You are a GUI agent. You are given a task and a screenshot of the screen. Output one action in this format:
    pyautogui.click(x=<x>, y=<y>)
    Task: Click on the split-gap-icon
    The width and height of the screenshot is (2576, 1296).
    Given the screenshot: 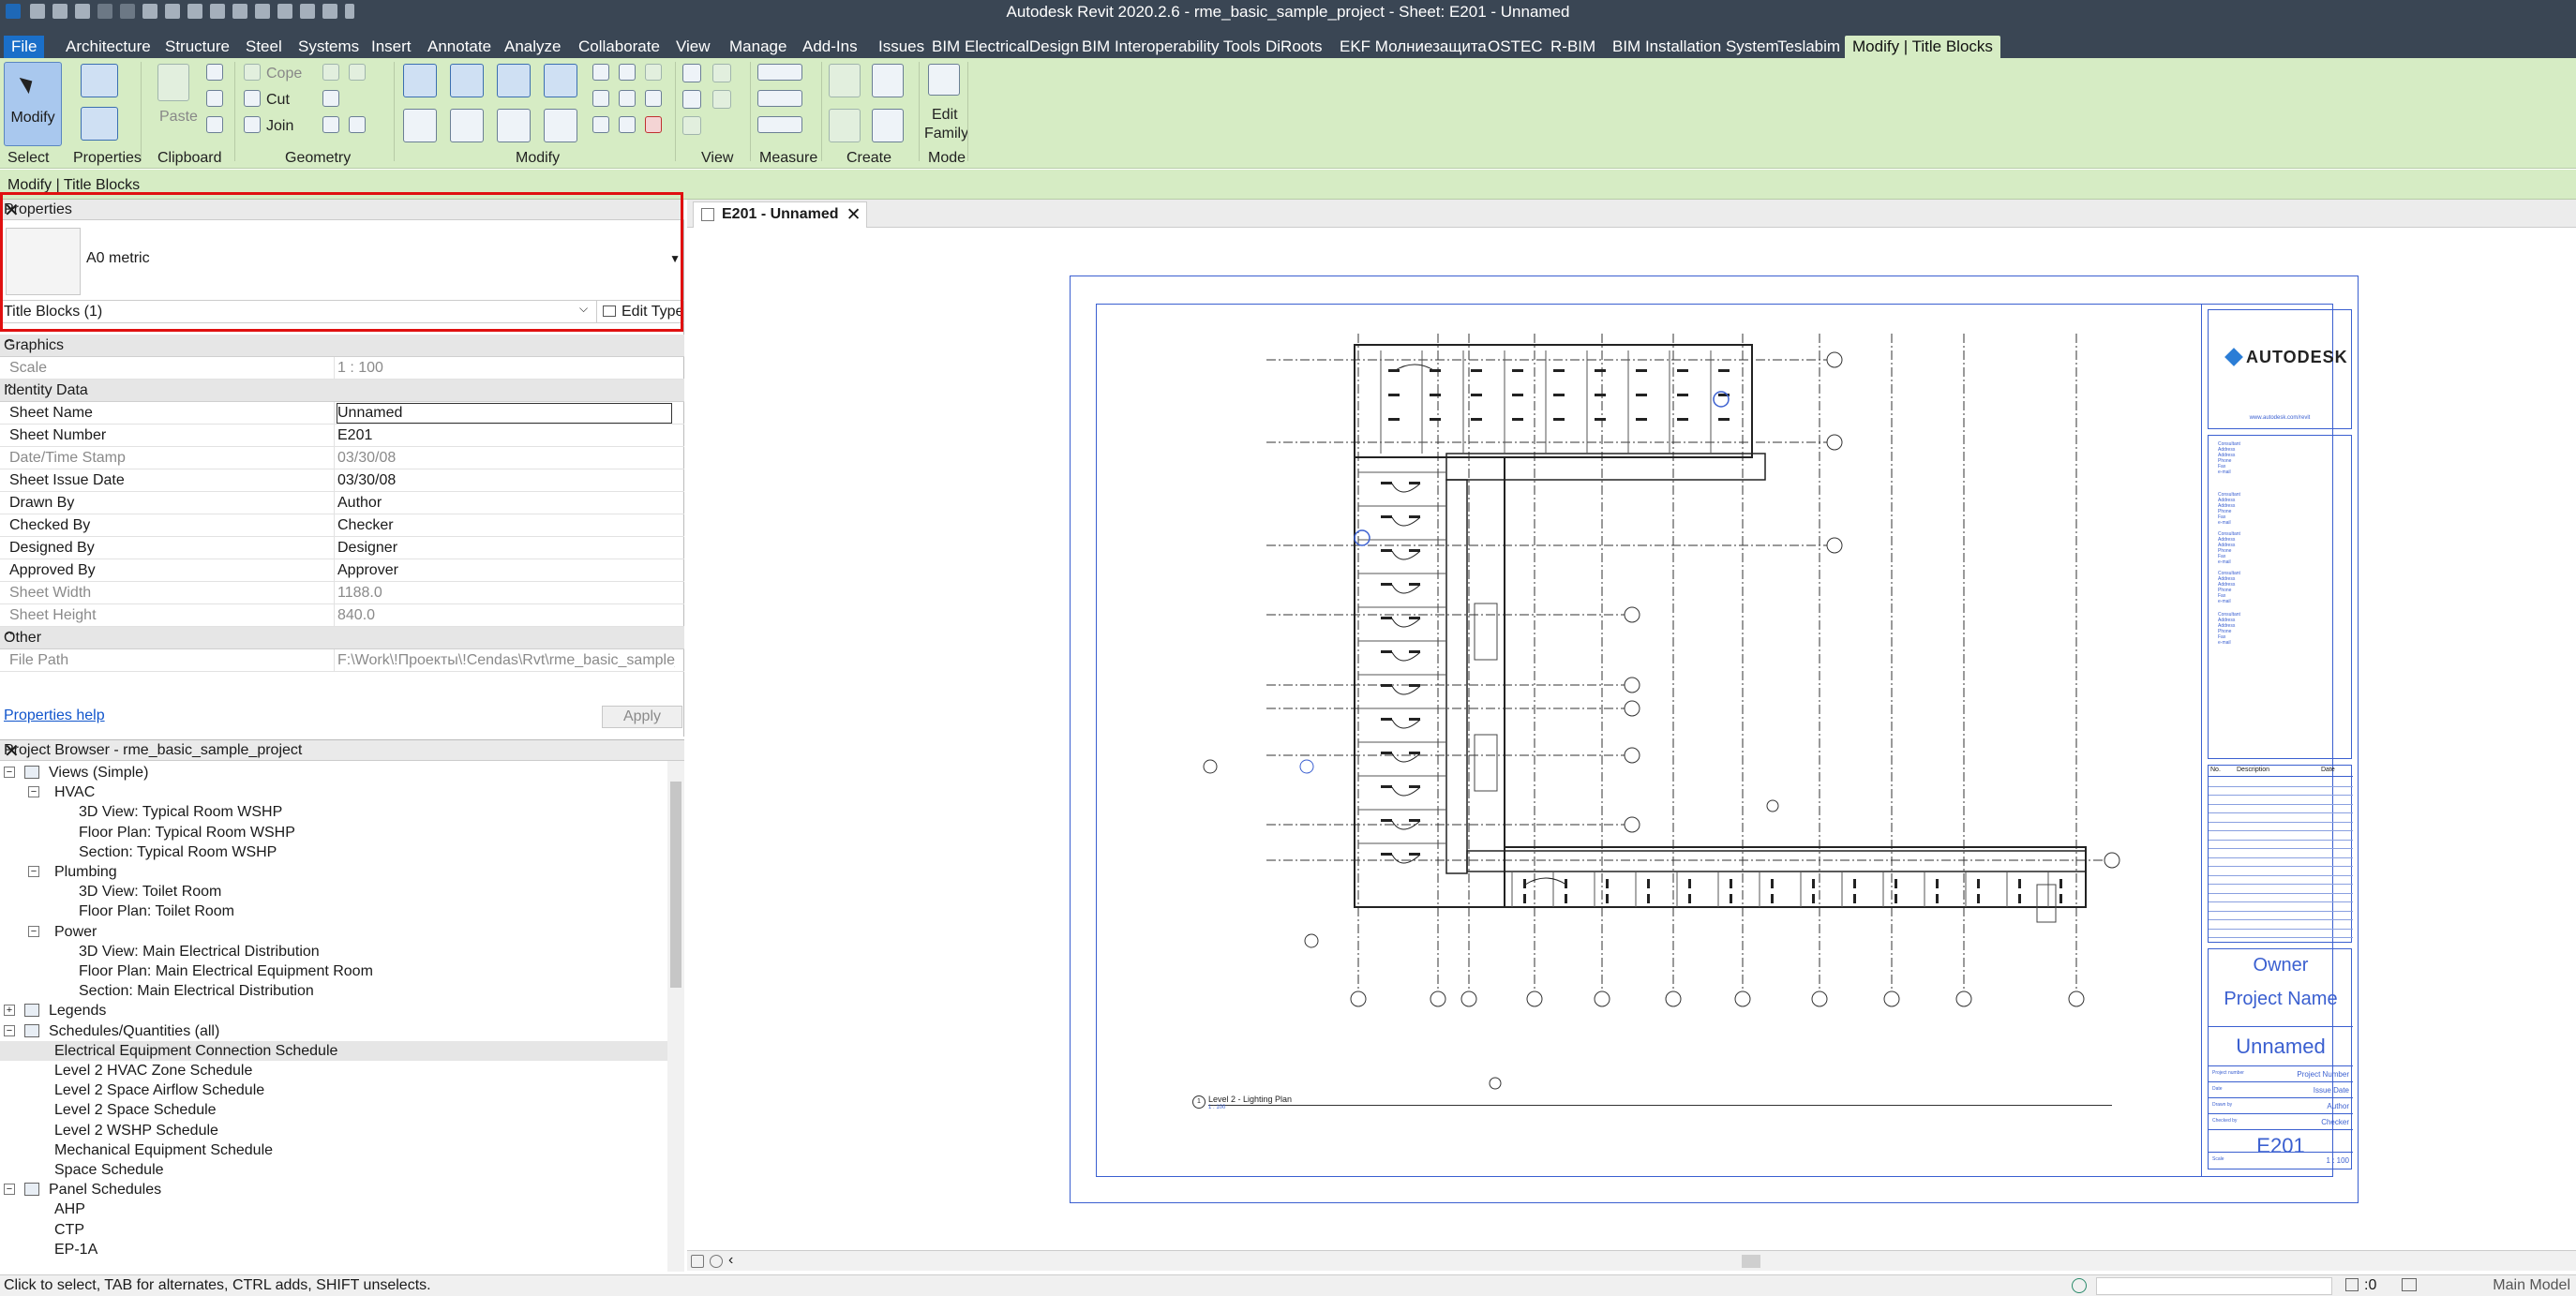 What is the action you would take?
    pyautogui.click(x=627, y=72)
    